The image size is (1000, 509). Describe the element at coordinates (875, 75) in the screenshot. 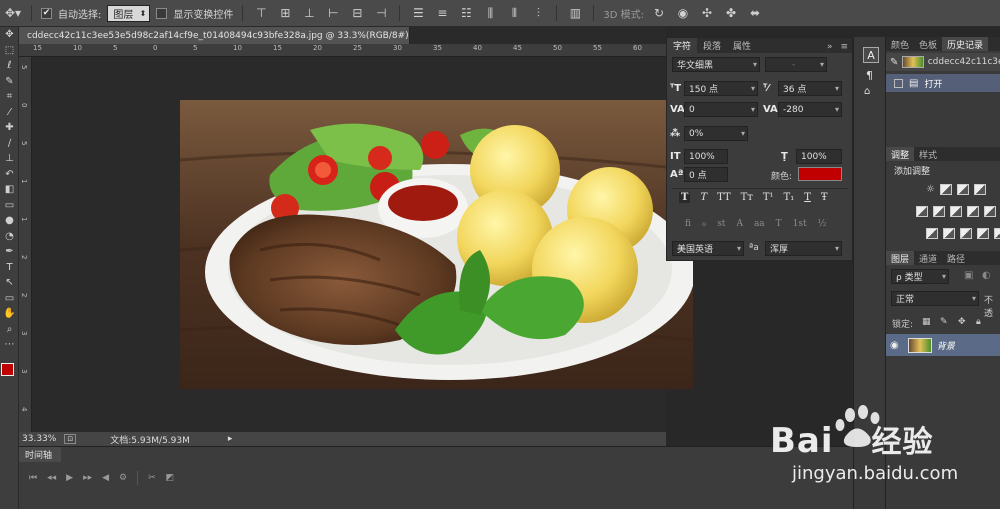

I see `paragraph-panel-icon: ¶` at that location.